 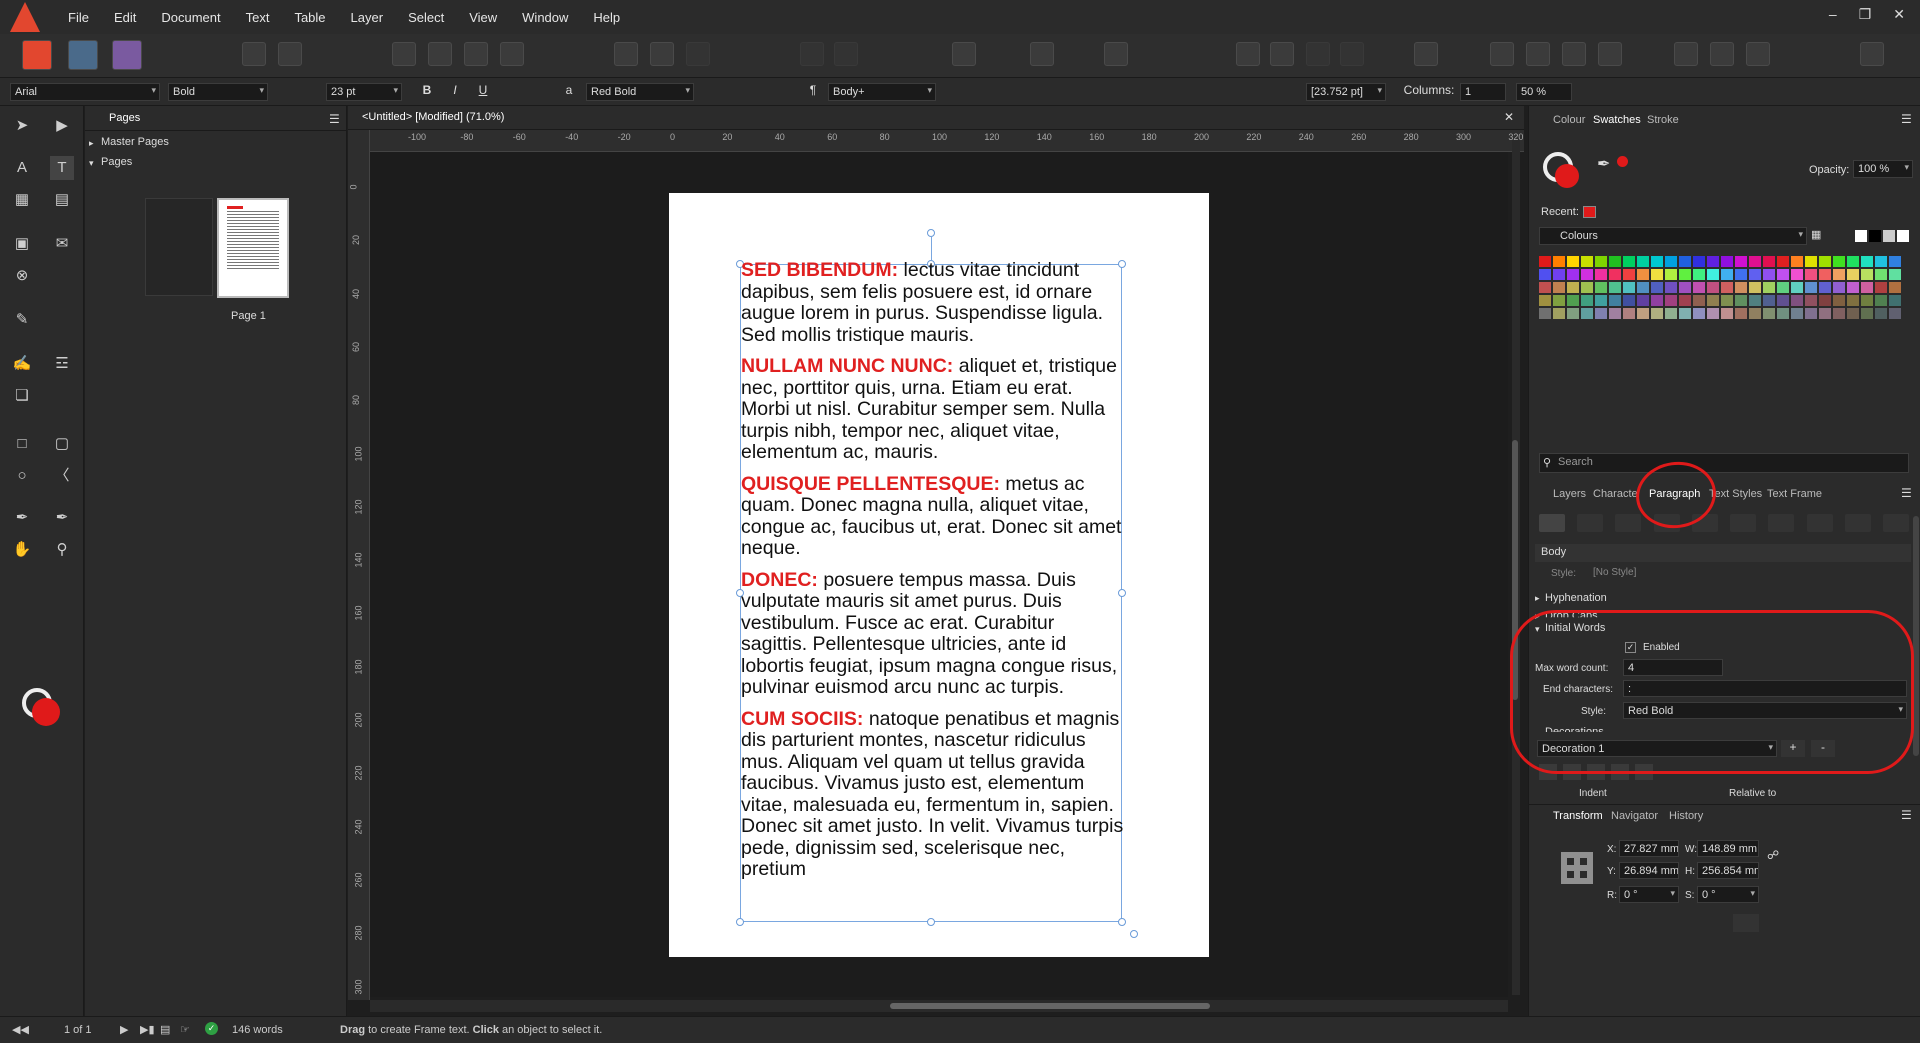 What do you see at coordinates (1610, 54) in the screenshot?
I see `rotate-right-button` at bounding box center [1610, 54].